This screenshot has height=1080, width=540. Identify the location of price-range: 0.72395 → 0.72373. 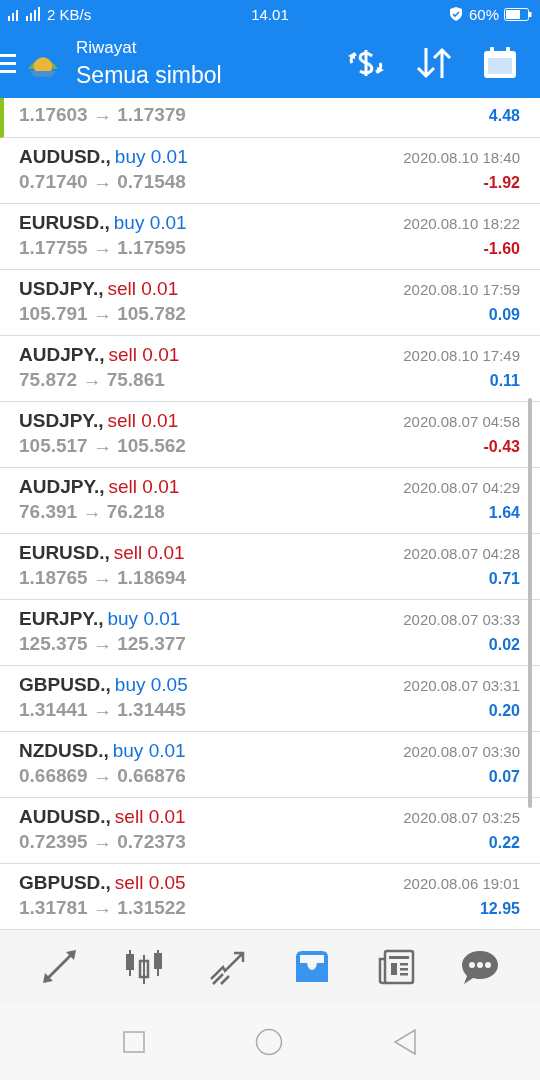
(102, 842).